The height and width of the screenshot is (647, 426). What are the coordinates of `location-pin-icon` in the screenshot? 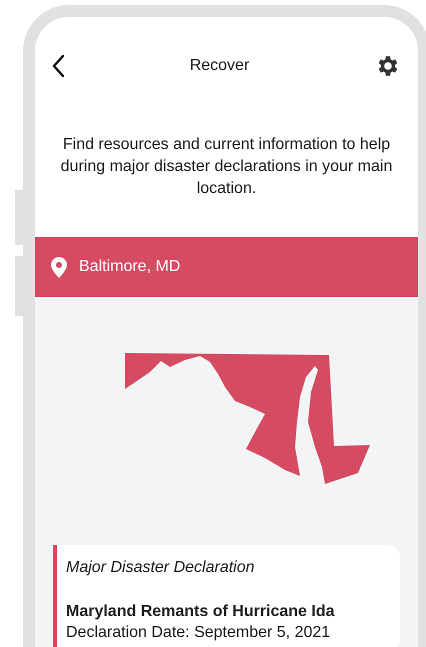 It's located at (59, 267).